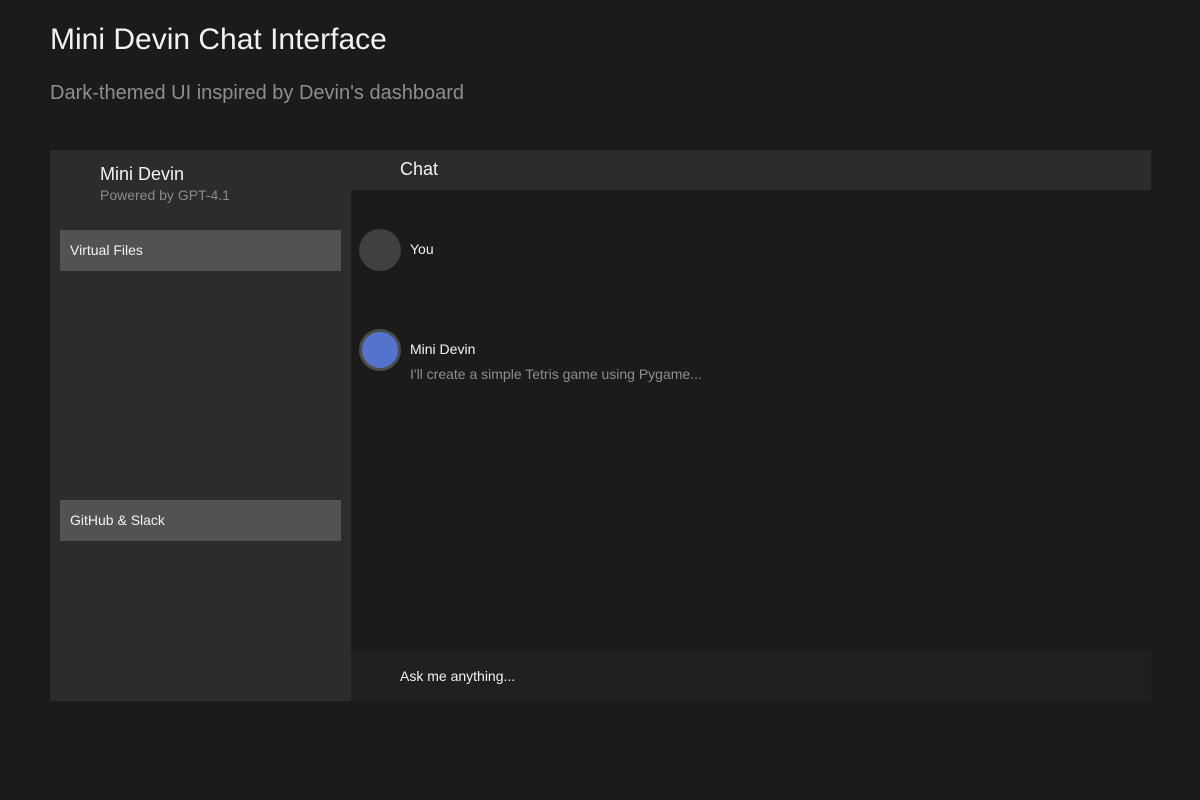 The image size is (1200, 800). What do you see at coordinates (218, 39) in the screenshot?
I see `page-title: Mini Devin Chat Interface` at bounding box center [218, 39].